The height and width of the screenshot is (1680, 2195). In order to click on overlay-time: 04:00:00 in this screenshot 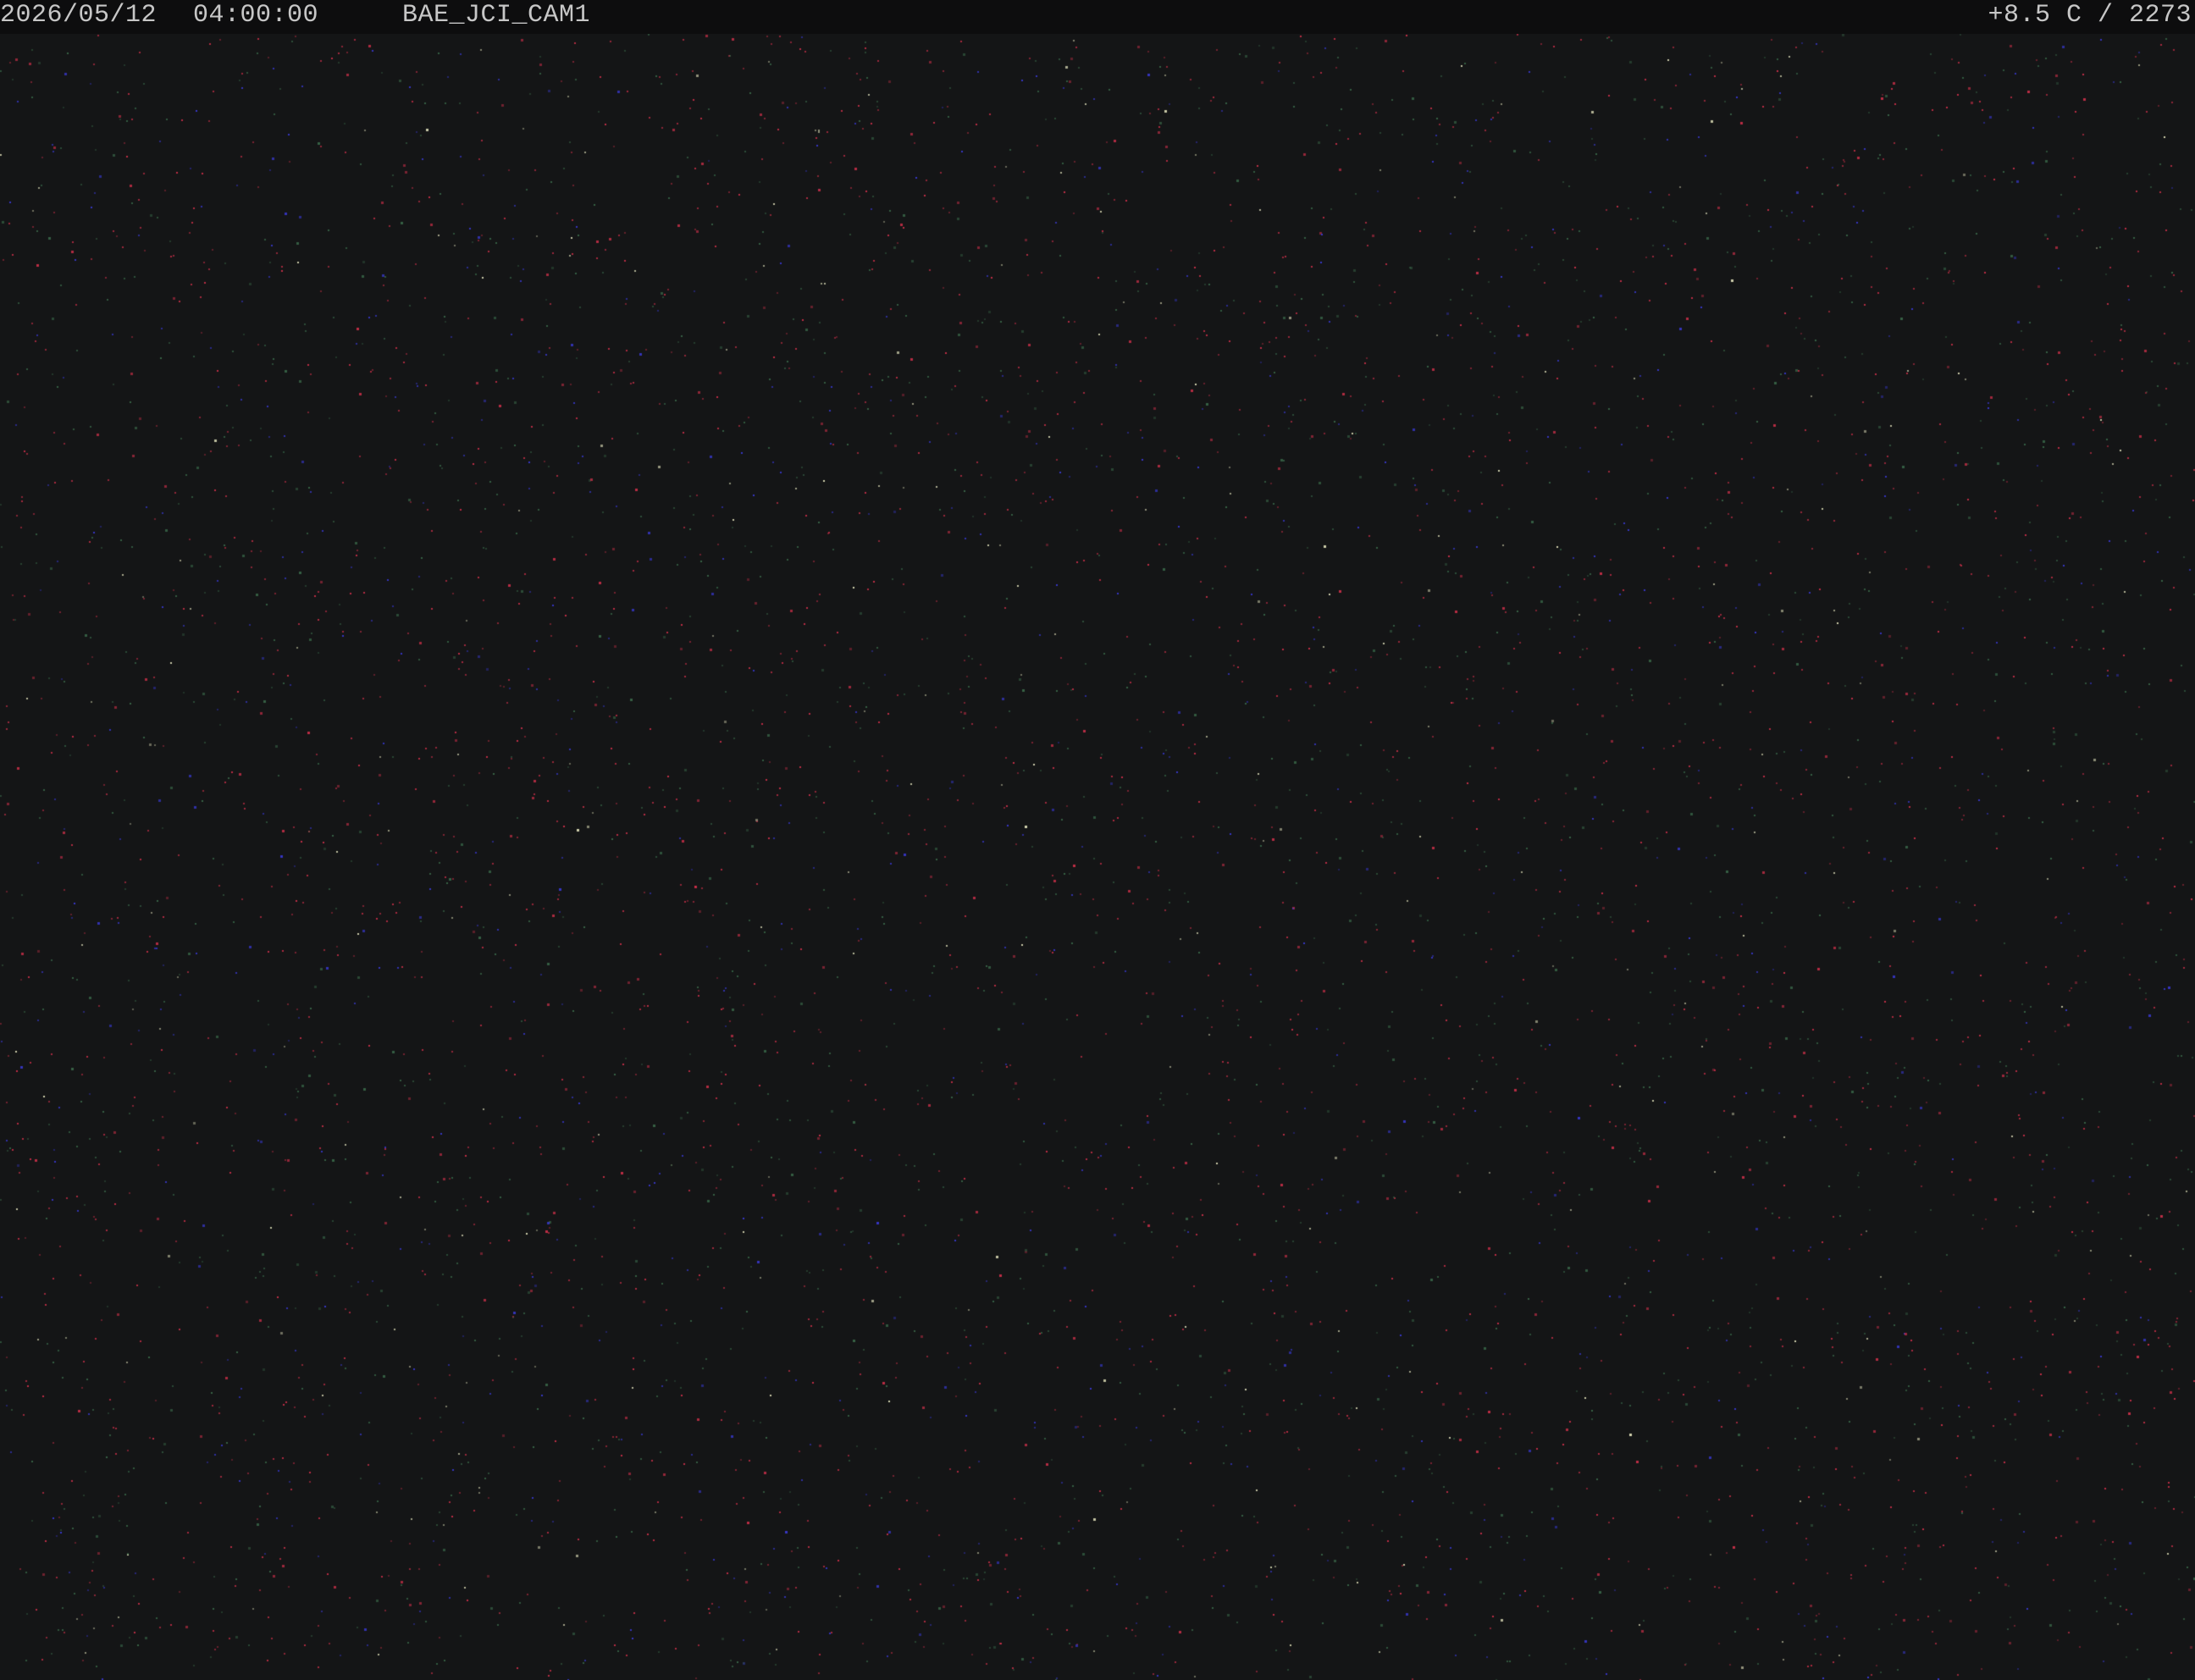, I will do `click(256, 15)`.